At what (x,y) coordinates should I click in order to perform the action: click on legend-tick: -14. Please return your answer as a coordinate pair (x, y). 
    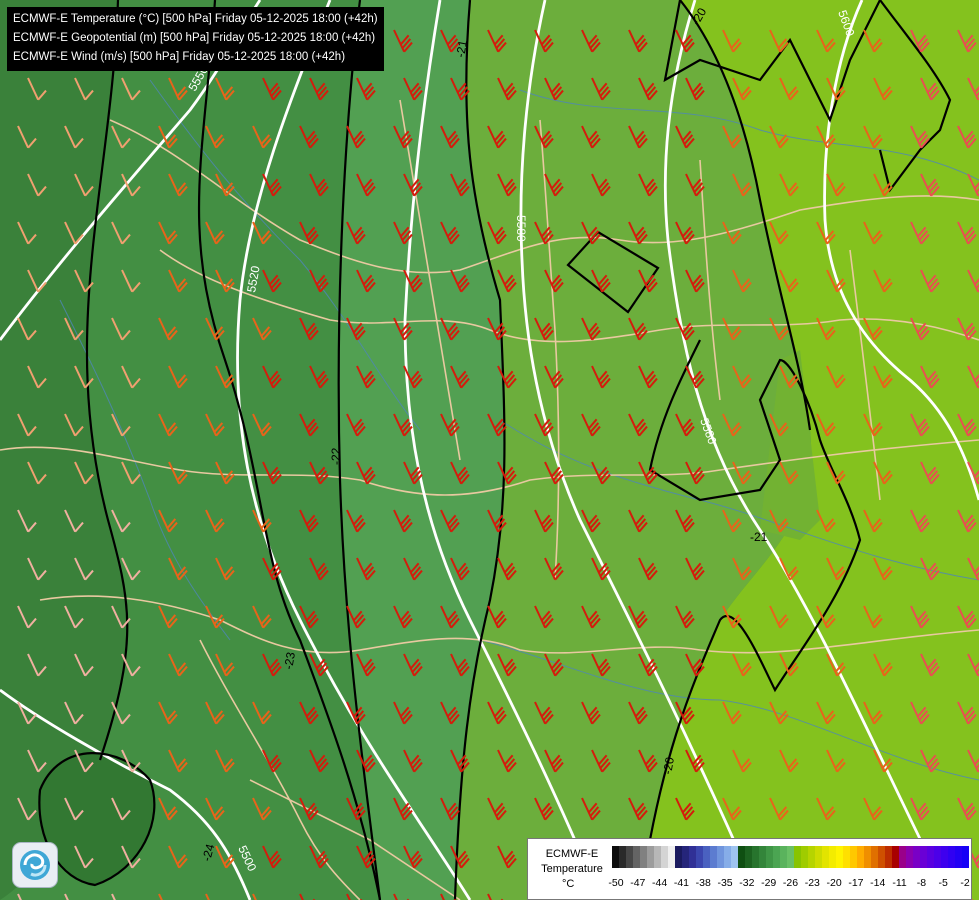
    Looking at the image, I should click on (878, 883).